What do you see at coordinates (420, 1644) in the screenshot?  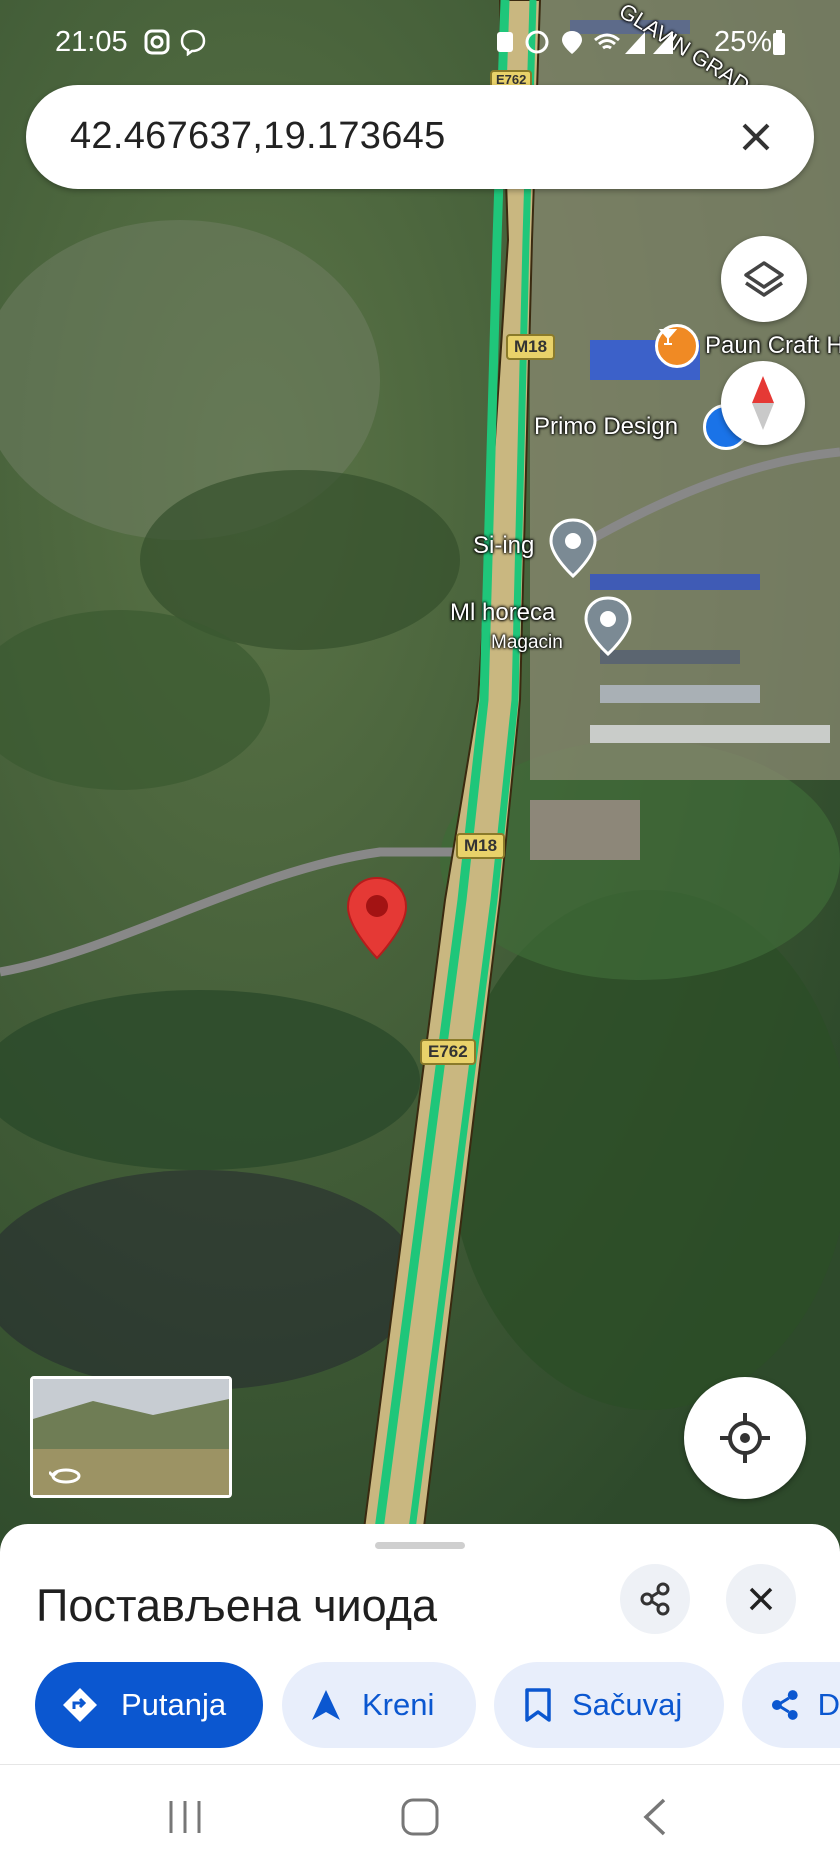 I see `place-bottom-sheet: Постављена чиода Putanja Kreni Sačuvaj D` at bounding box center [420, 1644].